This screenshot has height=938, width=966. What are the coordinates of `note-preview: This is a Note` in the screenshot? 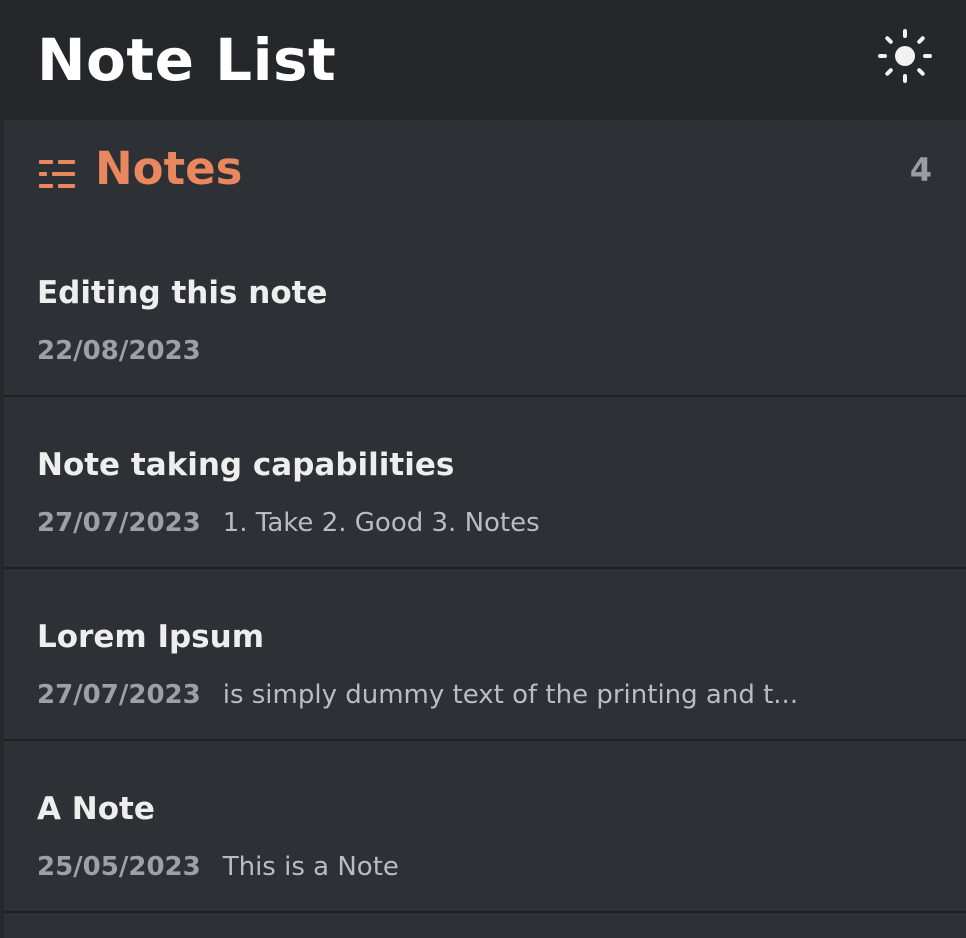 It's located at (310, 867).